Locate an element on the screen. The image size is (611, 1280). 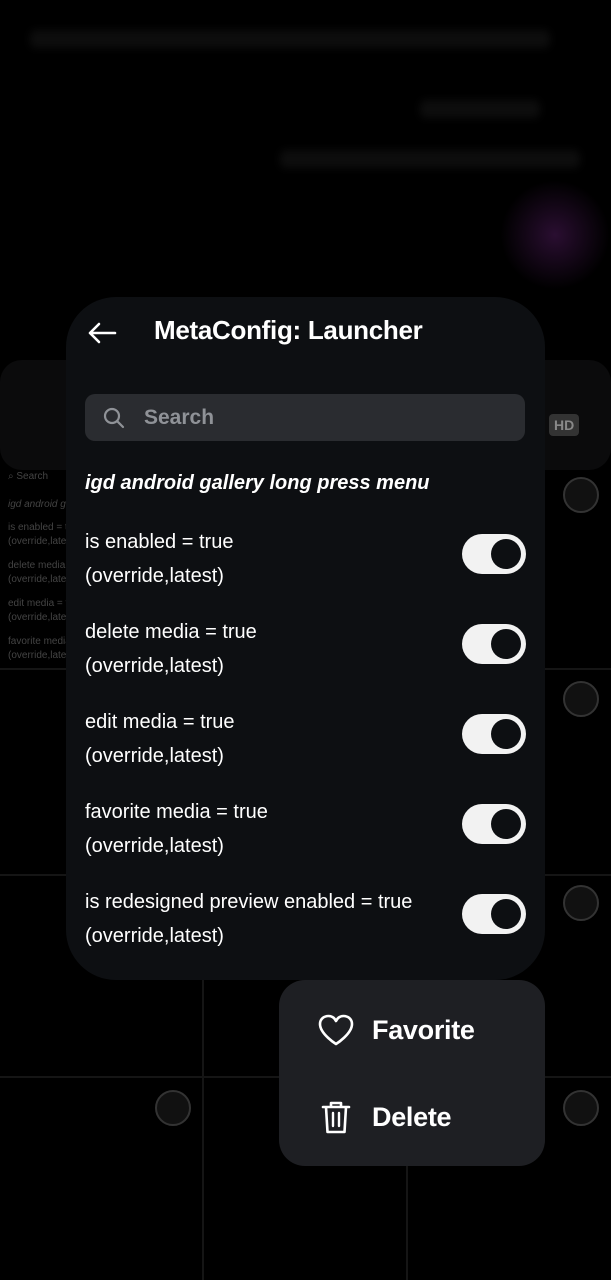
background-mini-line: igd android ga is located at coordinates (40, 504).